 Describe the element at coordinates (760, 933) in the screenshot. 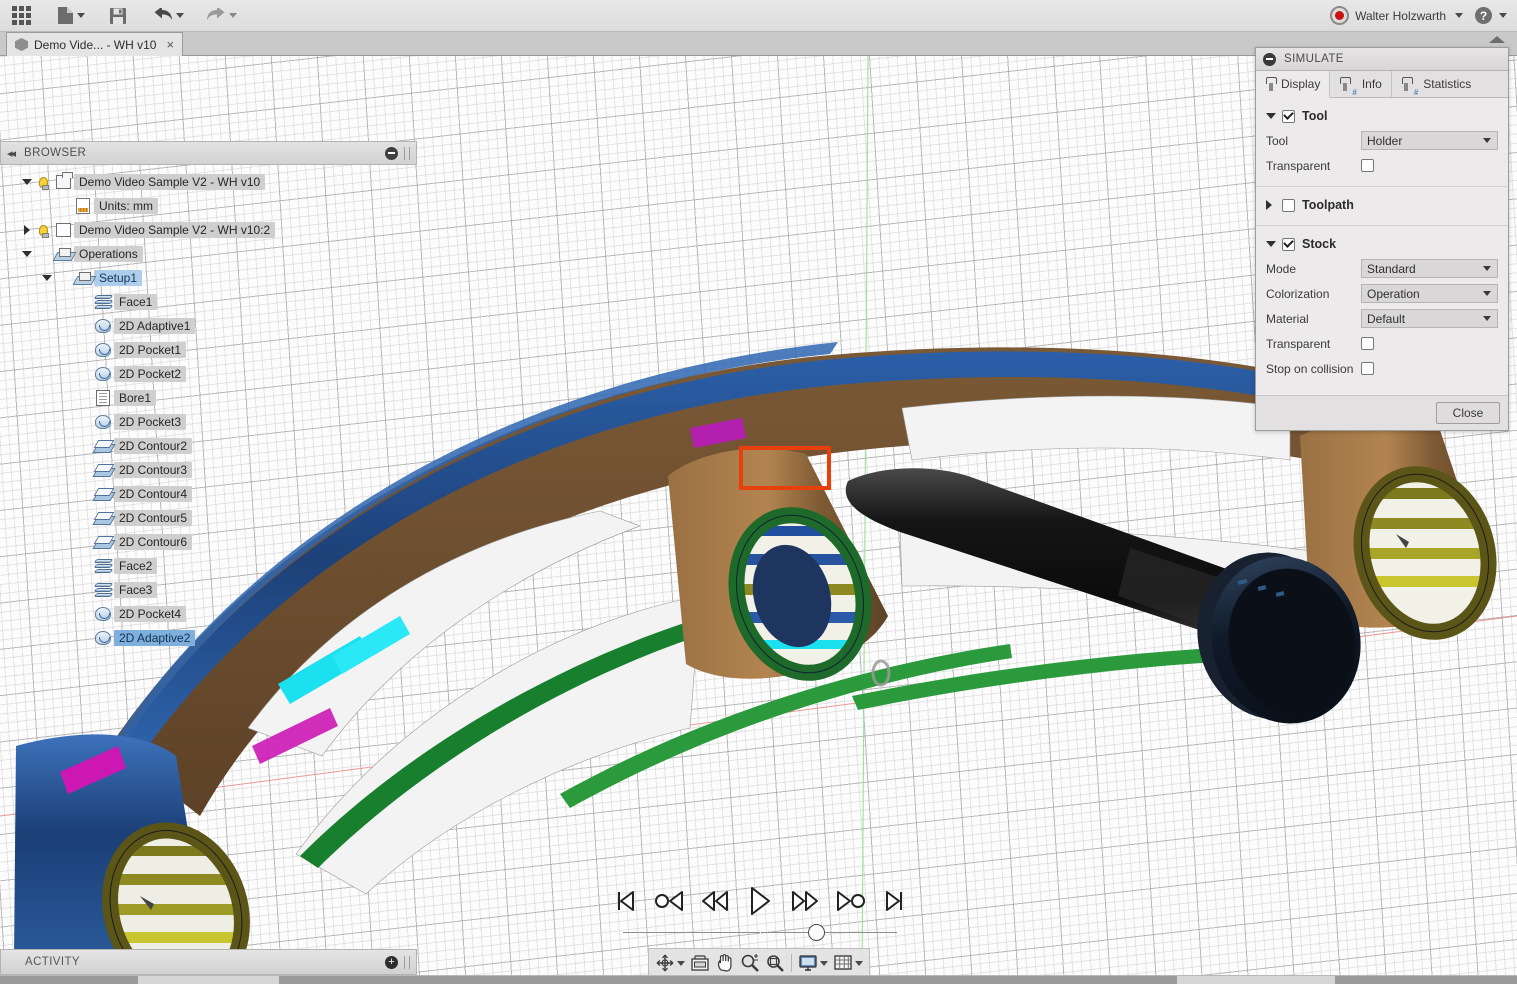

I see `simulation-progress-slider` at that location.